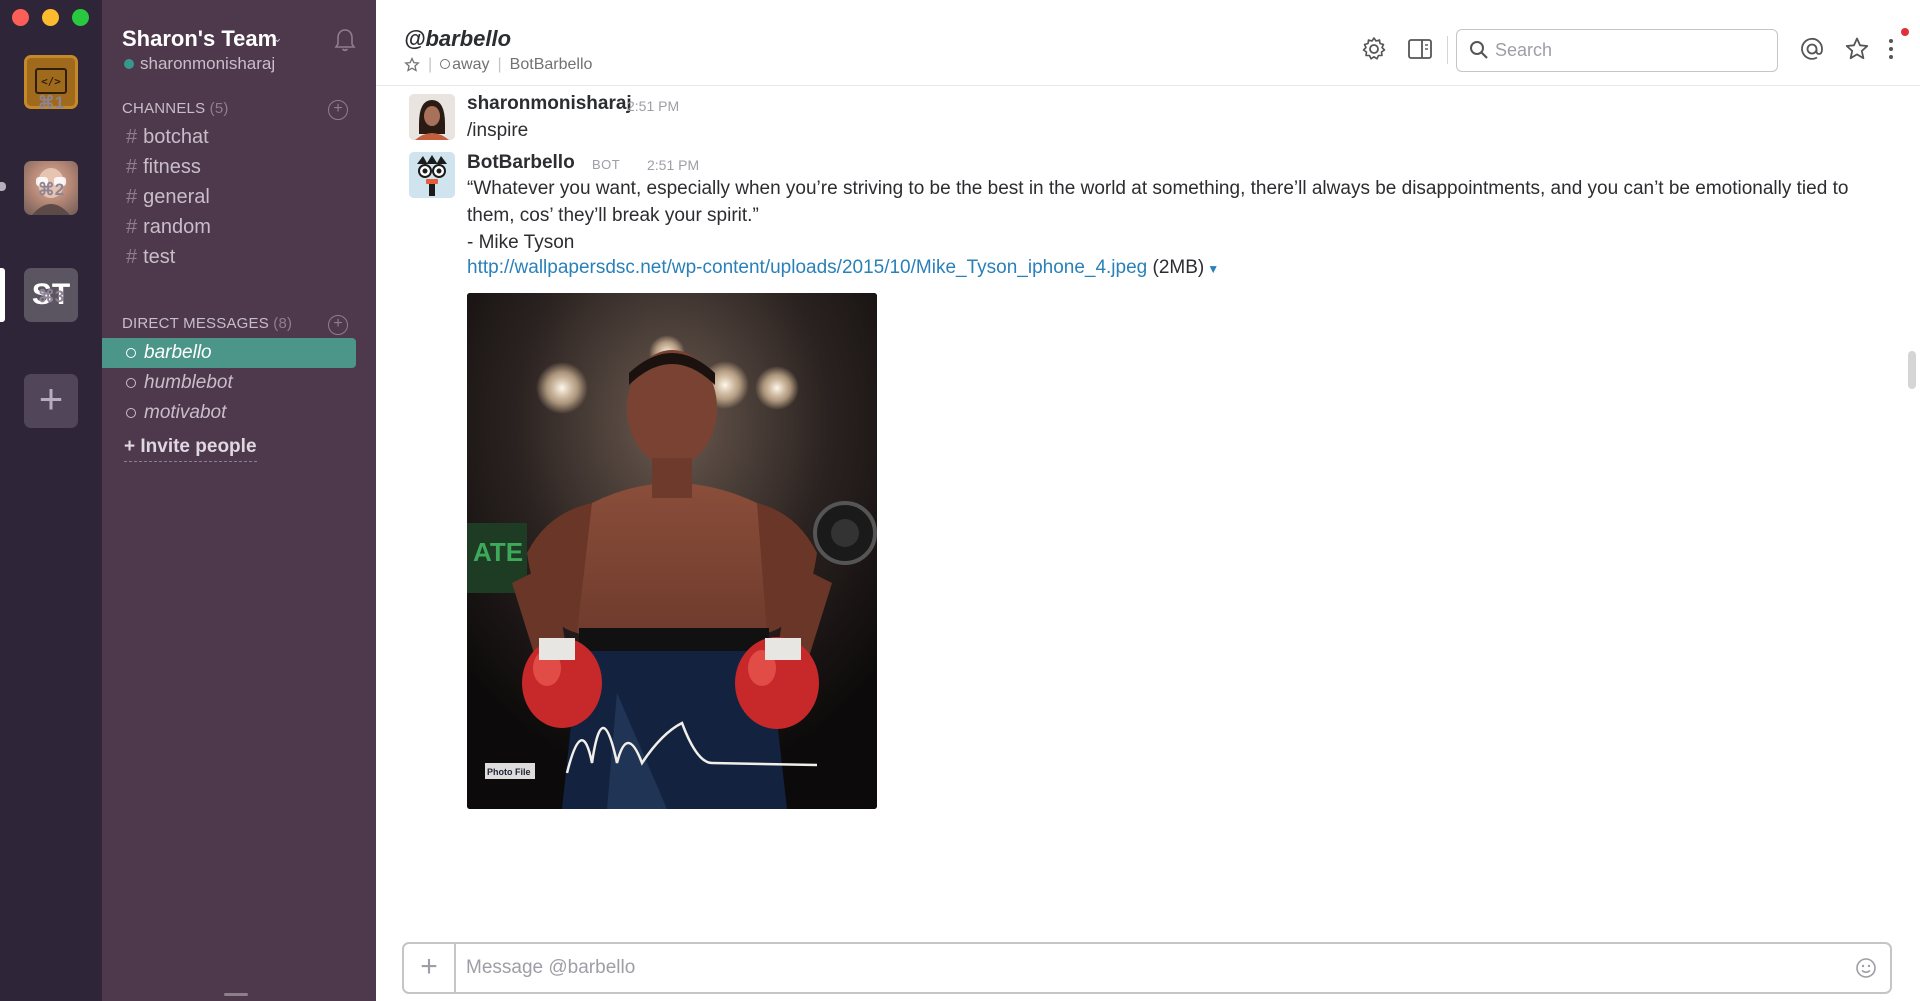  I want to click on quote-line-2: them, cos’ they’ll break your spirit.”, so click(613, 215).